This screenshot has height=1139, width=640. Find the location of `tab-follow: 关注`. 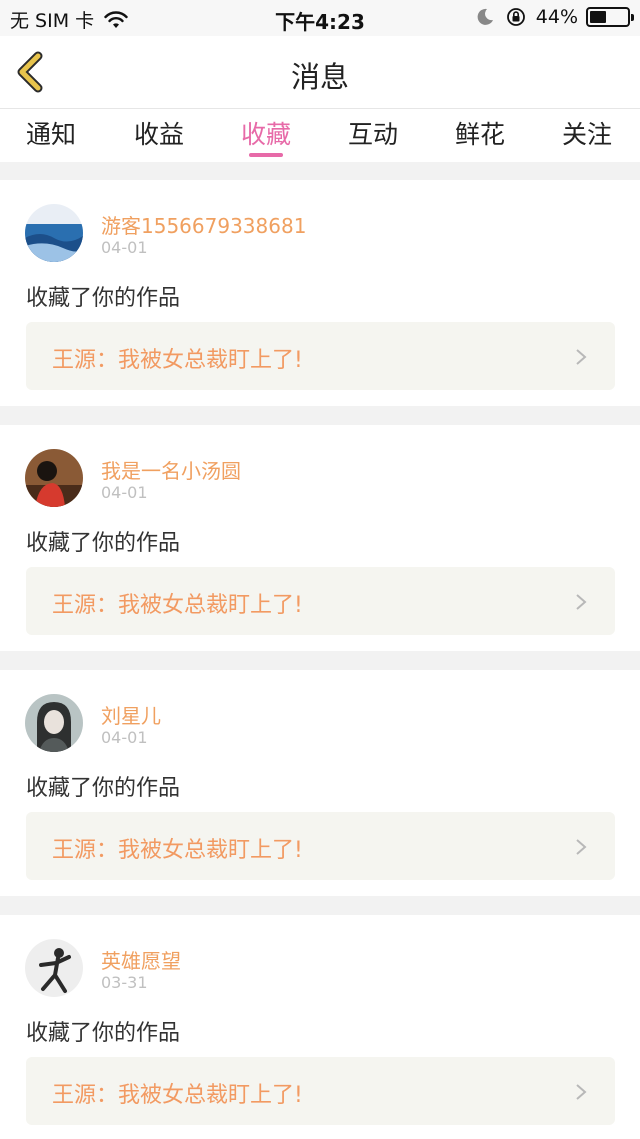

tab-follow: 关注 is located at coordinates (587, 133).